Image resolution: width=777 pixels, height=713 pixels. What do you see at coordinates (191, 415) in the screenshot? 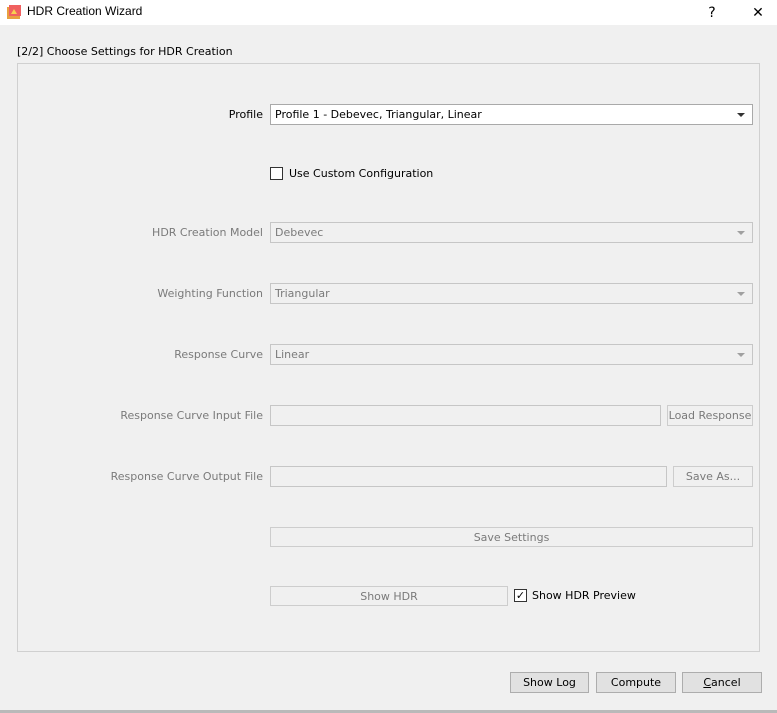
I see `input-file-label: Response Curve Input File` at bounding box center [191, 415].